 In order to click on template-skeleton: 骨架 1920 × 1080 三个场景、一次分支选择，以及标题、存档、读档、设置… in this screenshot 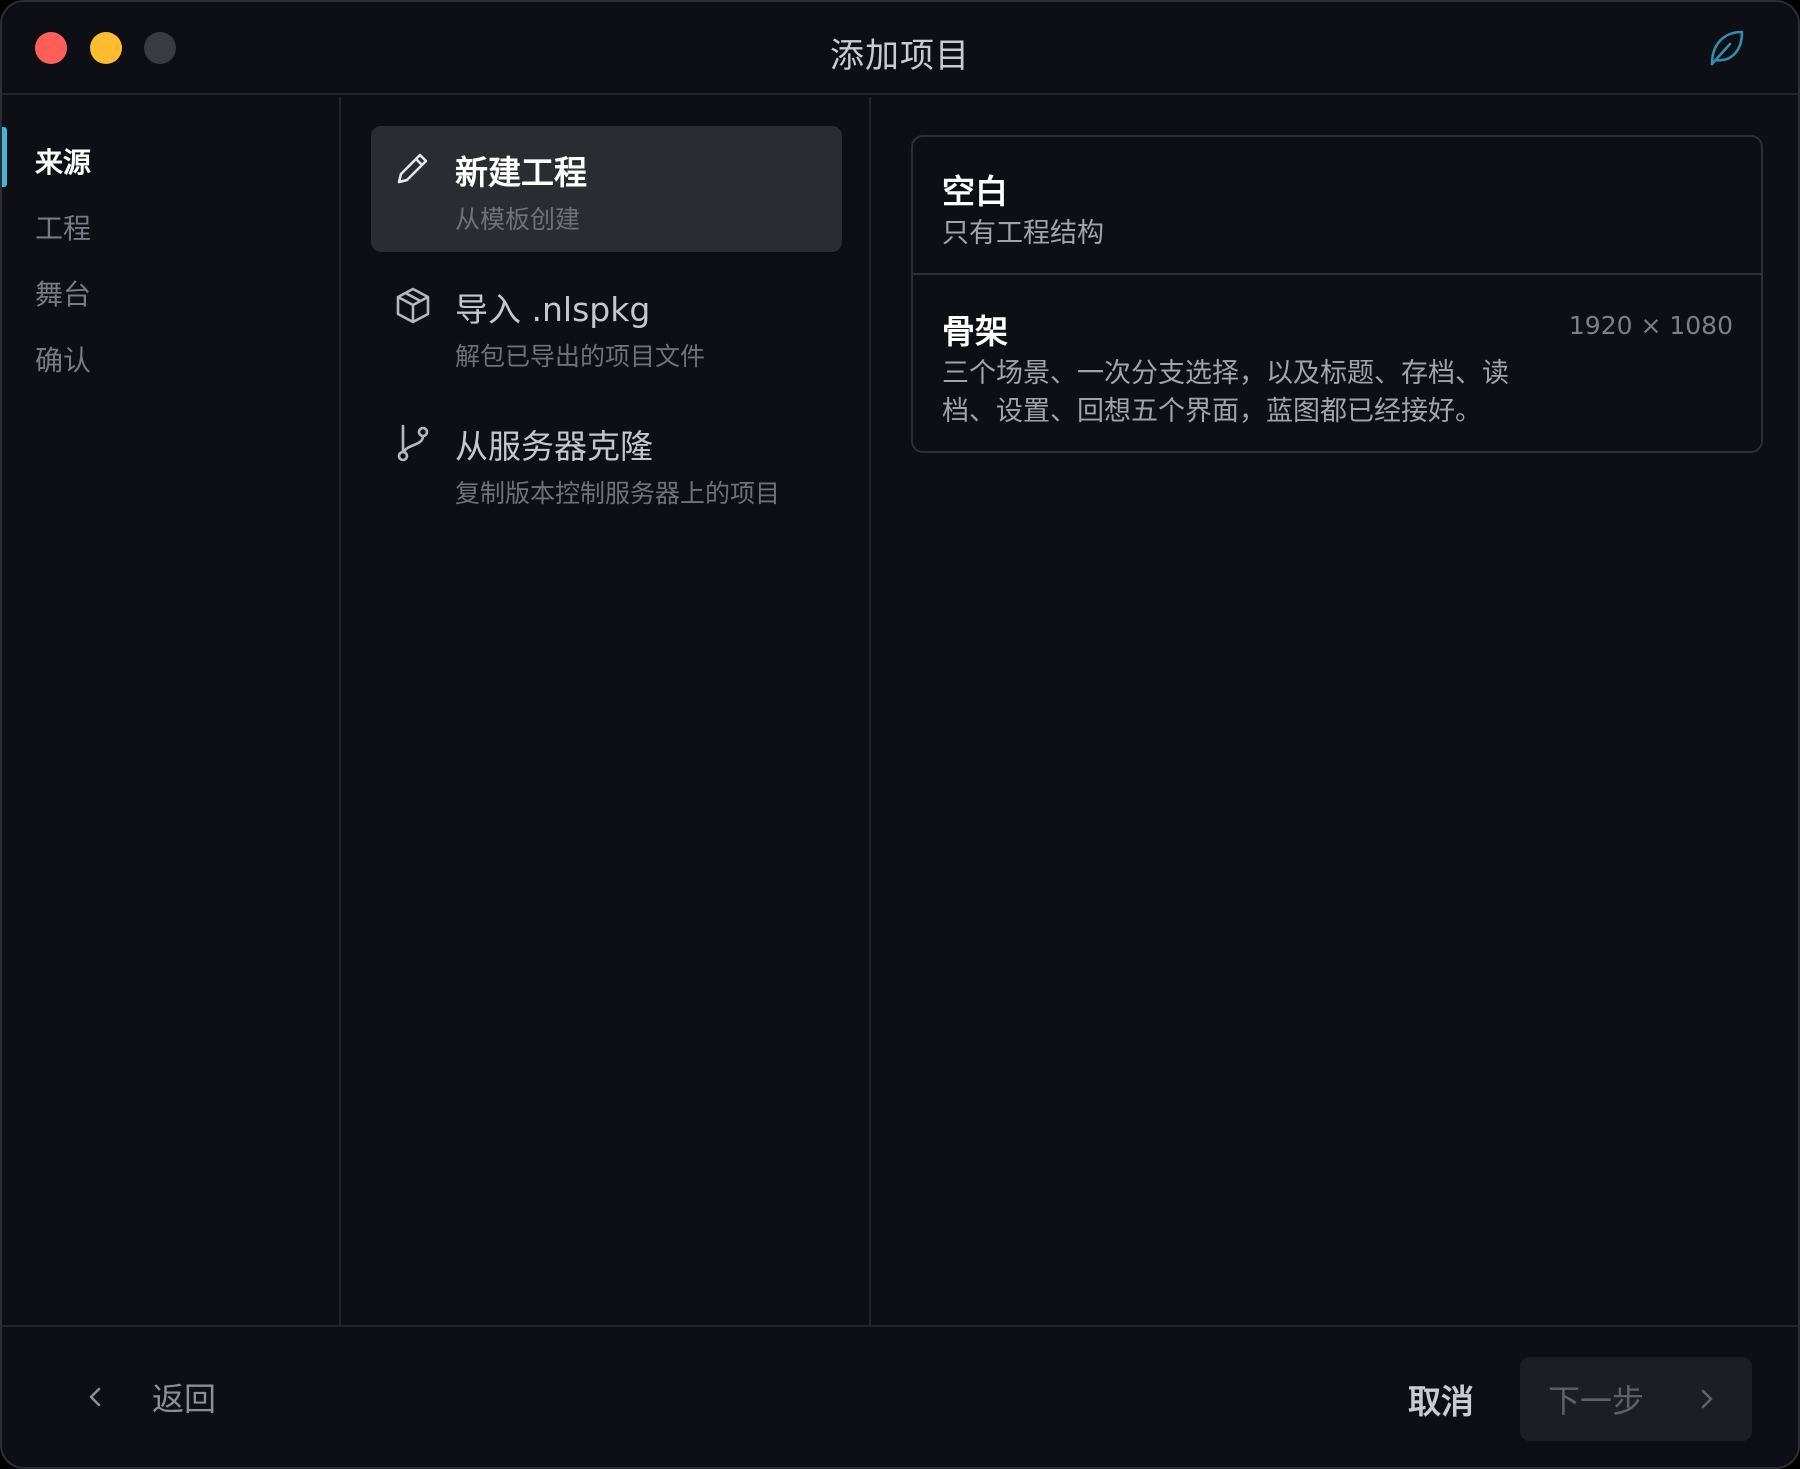, I will do `click(1337, 364)`.